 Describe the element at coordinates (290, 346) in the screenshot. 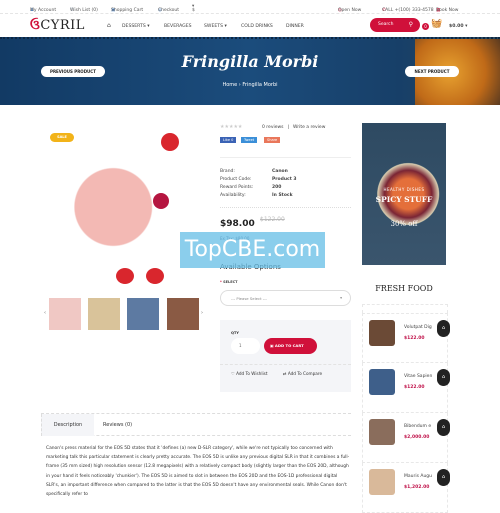

I see `add-to-cart-button: ▣ ADD TO CART` at that location.